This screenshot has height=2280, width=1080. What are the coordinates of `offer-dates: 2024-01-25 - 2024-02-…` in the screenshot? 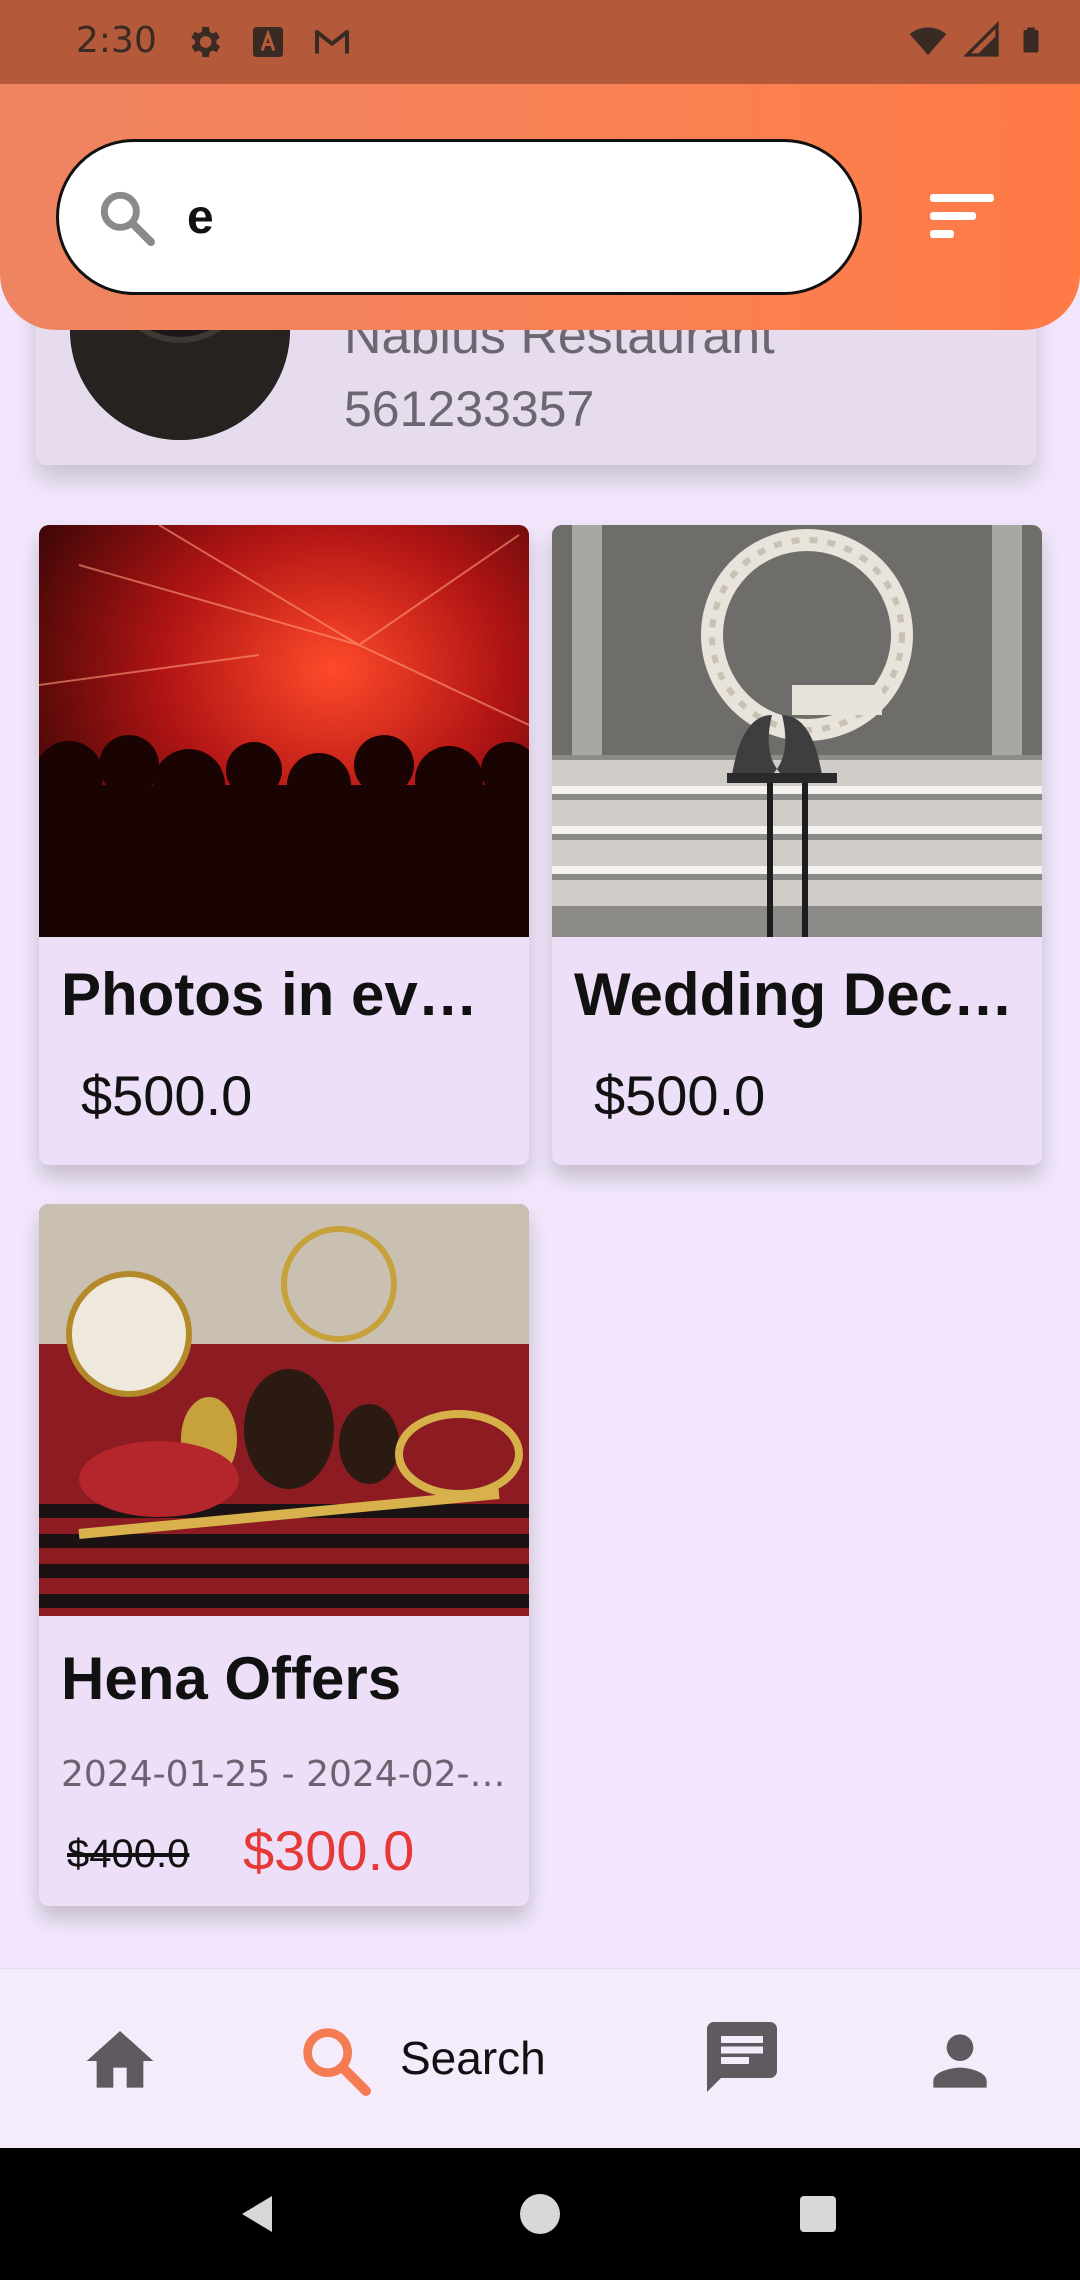 It's located at (283, 1774).